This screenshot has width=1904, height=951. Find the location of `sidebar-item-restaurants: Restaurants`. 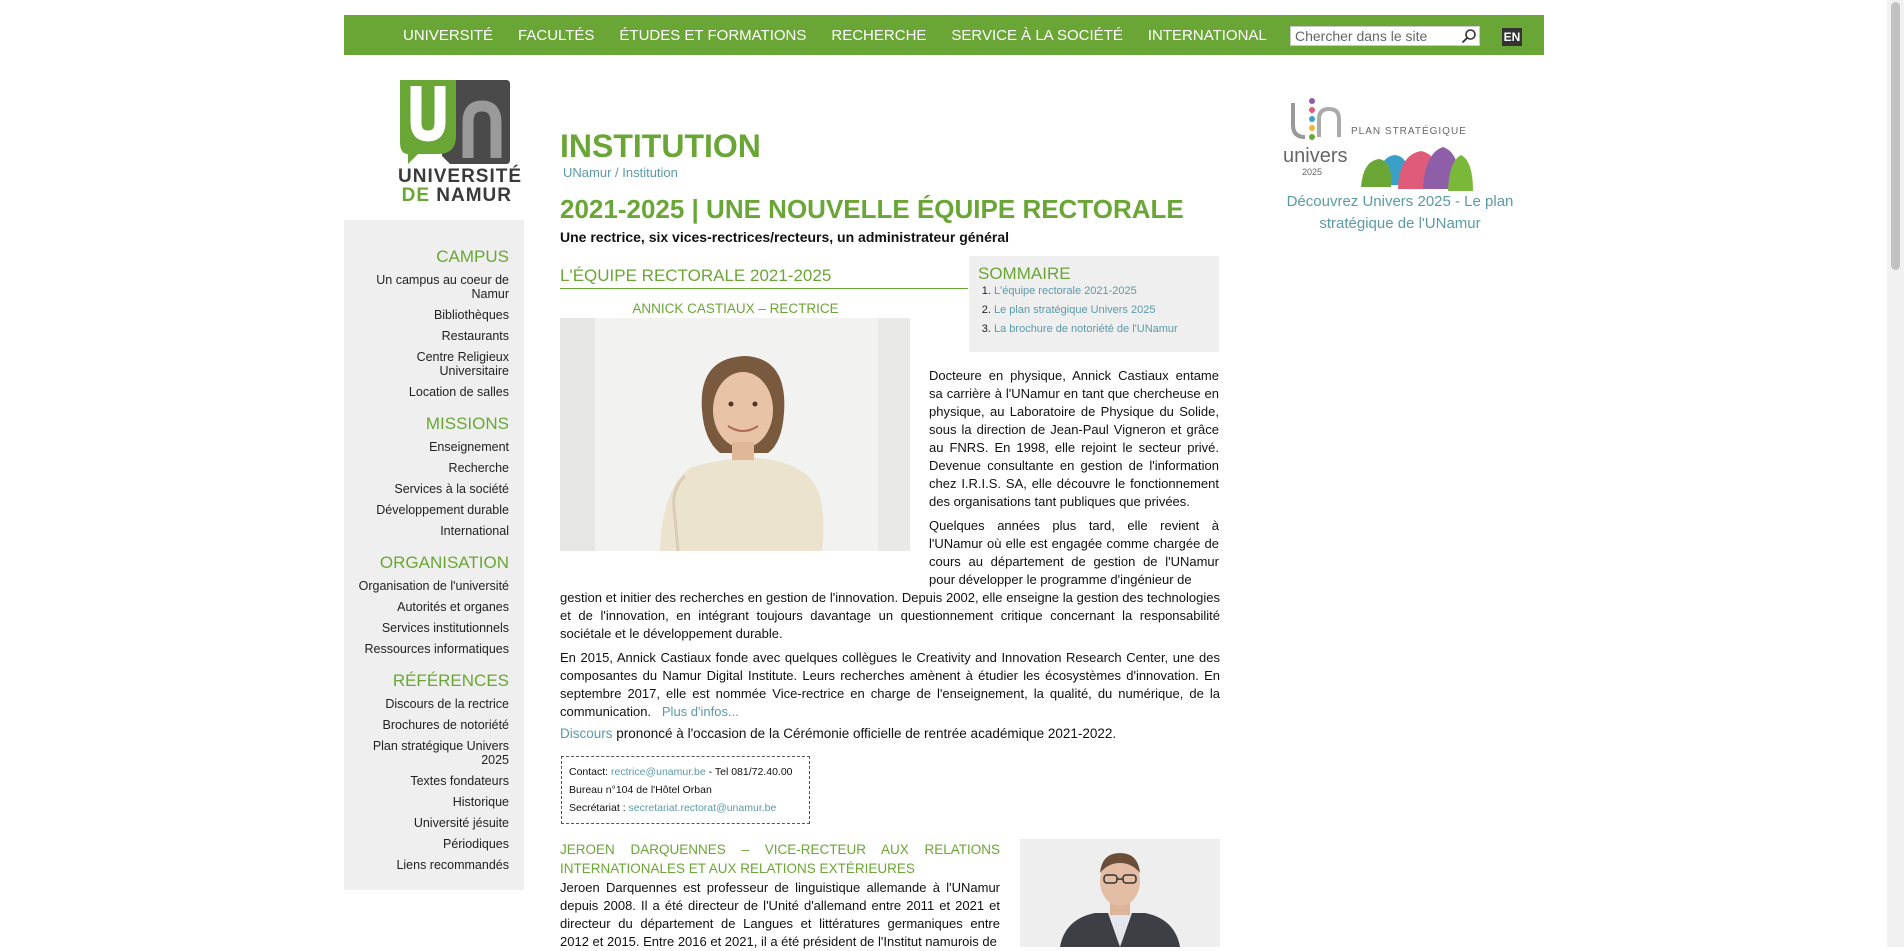

sidebar-item-restaurants: Restaurants is located at coordinates (429, 336).